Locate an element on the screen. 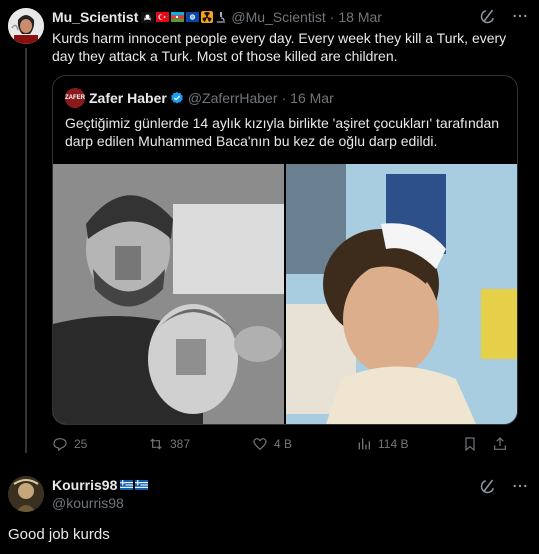 The height and width of the screenshot is (554, 539). author-handle: @Mu_Scientist is located at coordinates (278, 17).